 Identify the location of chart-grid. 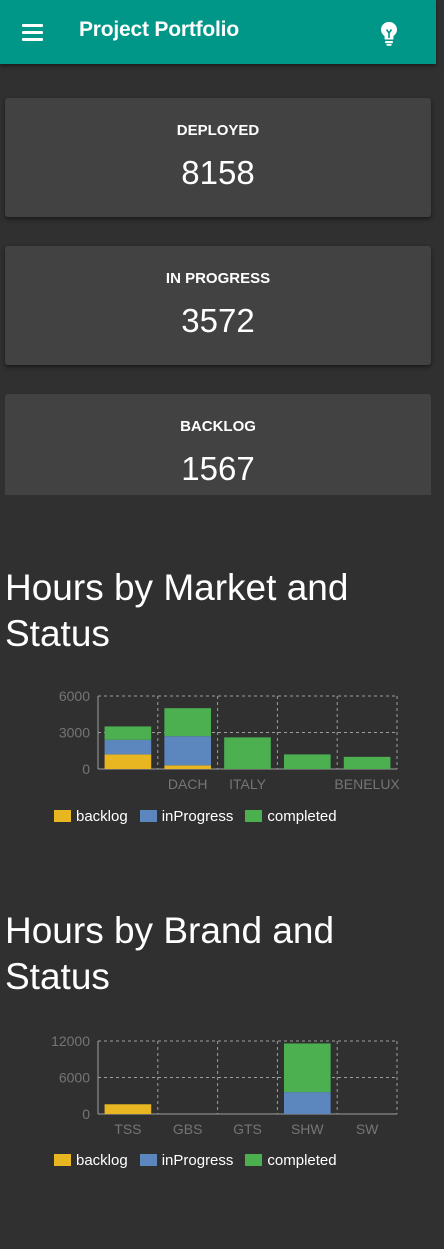
(247, 1077).